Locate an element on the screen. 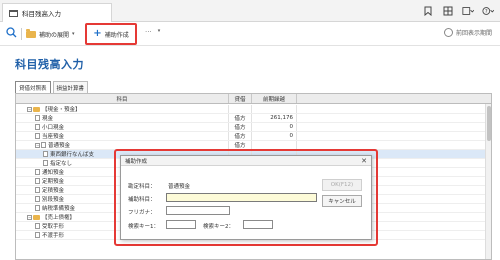 Image resolution: width=500 pixels, height=260 pixels. kana-input is located at coordinates (198, 210).